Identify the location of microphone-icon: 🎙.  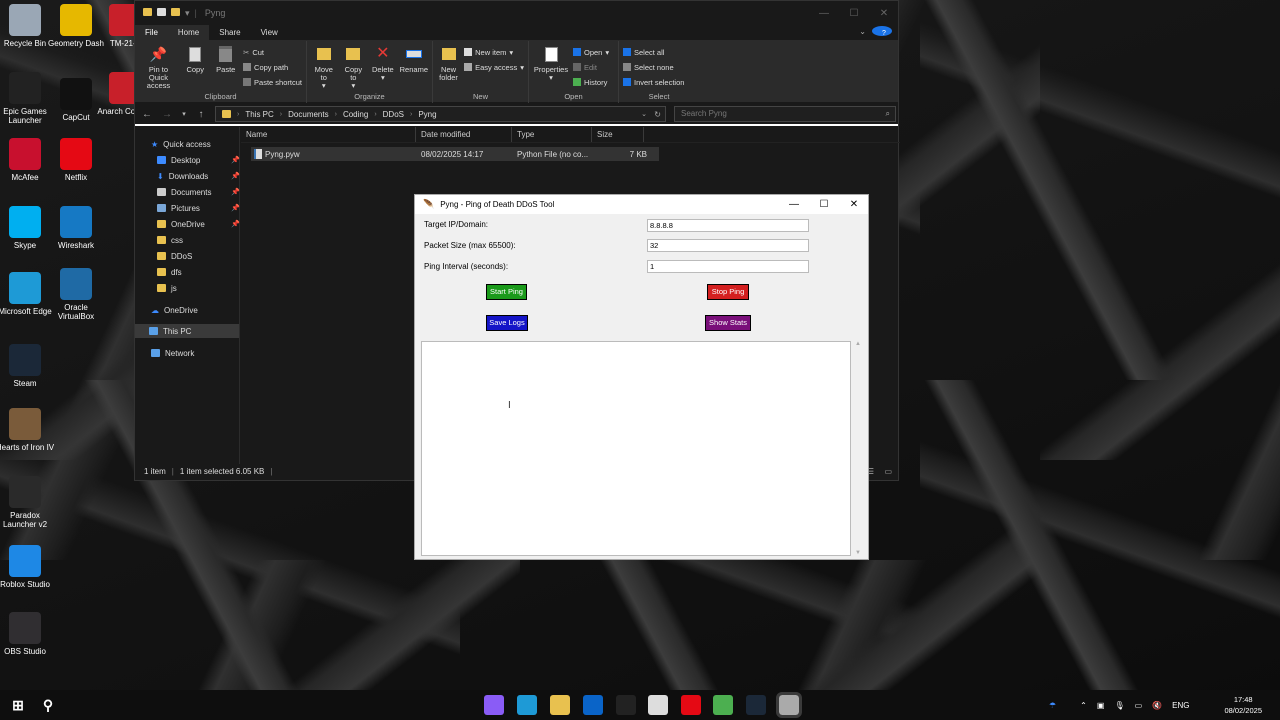
(1119, 705).